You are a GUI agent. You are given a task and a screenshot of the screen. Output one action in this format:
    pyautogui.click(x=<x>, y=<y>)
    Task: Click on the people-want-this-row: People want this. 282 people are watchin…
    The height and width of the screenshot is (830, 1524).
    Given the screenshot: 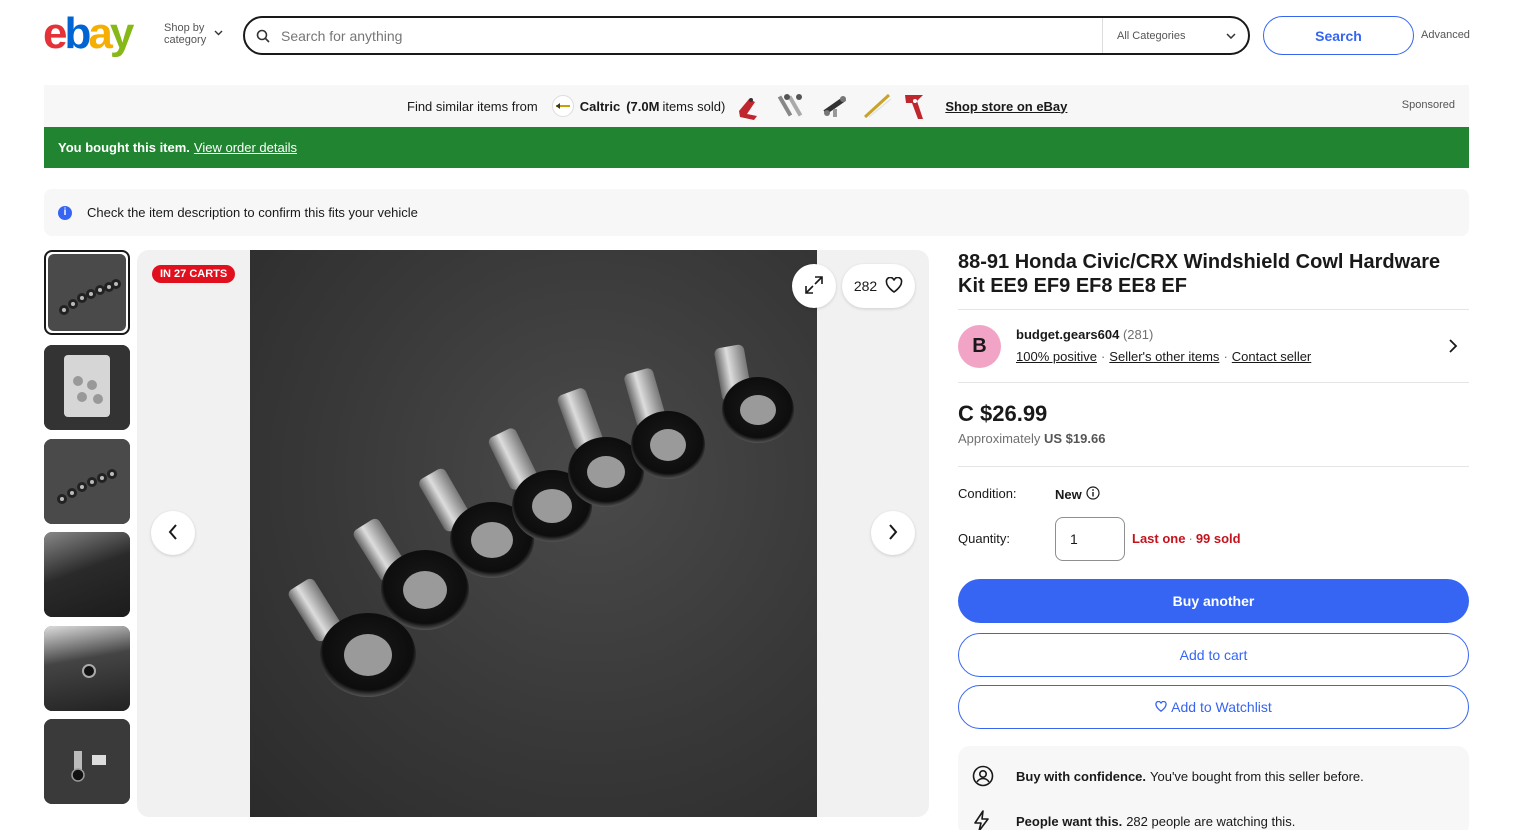 What is the action you would take?
    pyautogui.click(x=1133, y=820)
    